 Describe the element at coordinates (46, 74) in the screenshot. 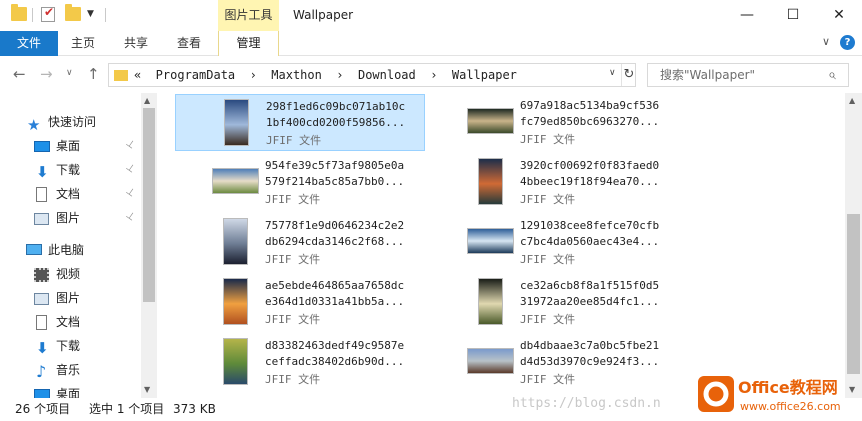

I see `forward-arrow-icon: →` at that location.